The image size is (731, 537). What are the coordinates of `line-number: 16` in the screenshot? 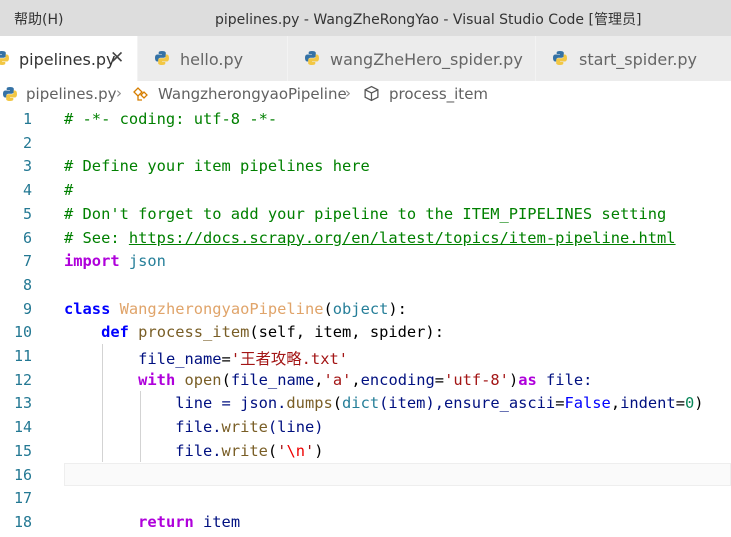 It's located at (22, 474).